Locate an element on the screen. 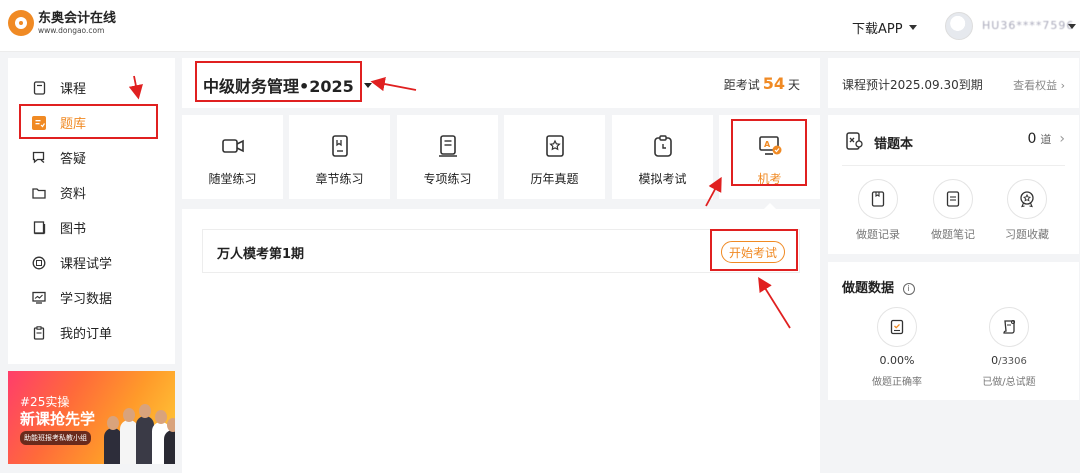 Image resolution: width=1080 pixels, height=473 pixels. annotation-arrow-course is located at coordinates (393, 84).